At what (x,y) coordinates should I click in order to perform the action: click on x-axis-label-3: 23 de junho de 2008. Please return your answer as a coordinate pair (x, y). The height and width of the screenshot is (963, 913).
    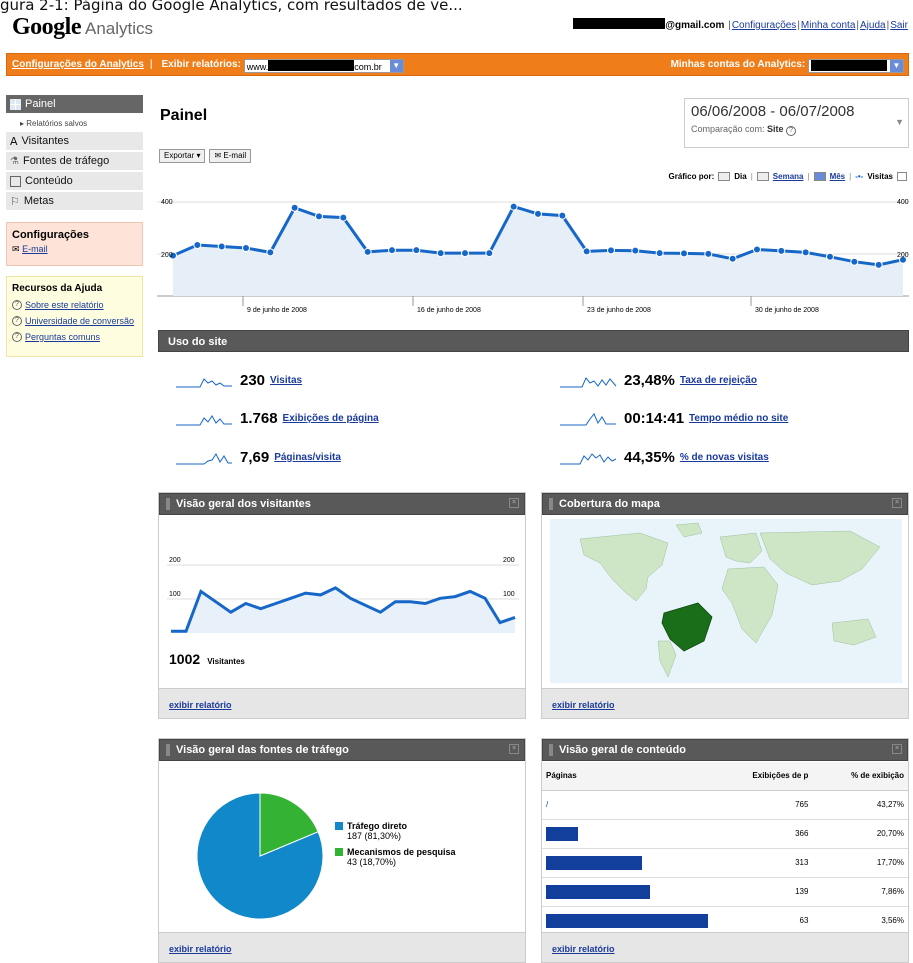
    Looking at the image, I should click on (619, 310).